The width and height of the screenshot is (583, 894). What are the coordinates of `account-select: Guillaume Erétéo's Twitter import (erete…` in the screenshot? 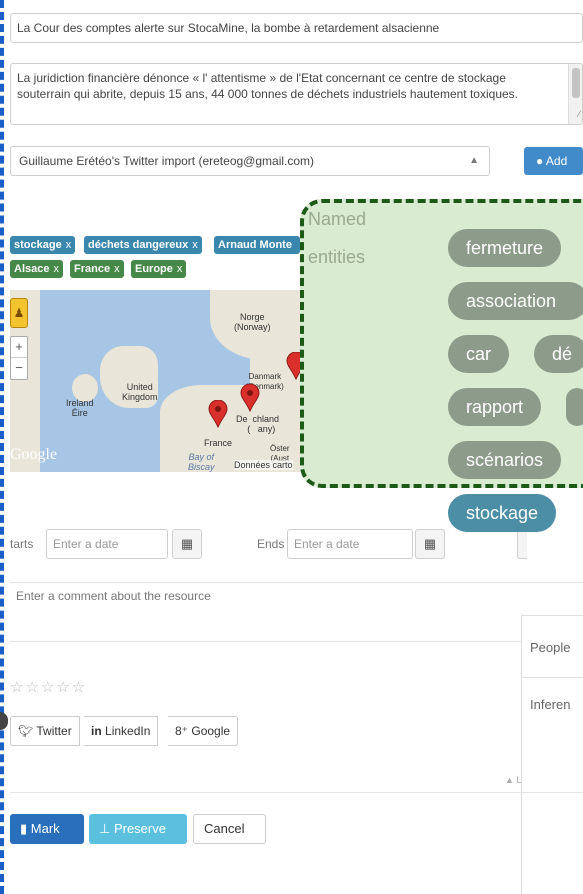 It's located at (250, 161).